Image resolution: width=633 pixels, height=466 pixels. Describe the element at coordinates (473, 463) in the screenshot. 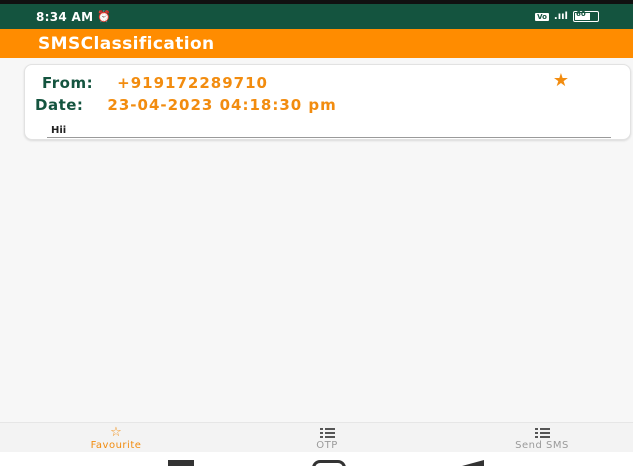

I see `back-button` at that location.